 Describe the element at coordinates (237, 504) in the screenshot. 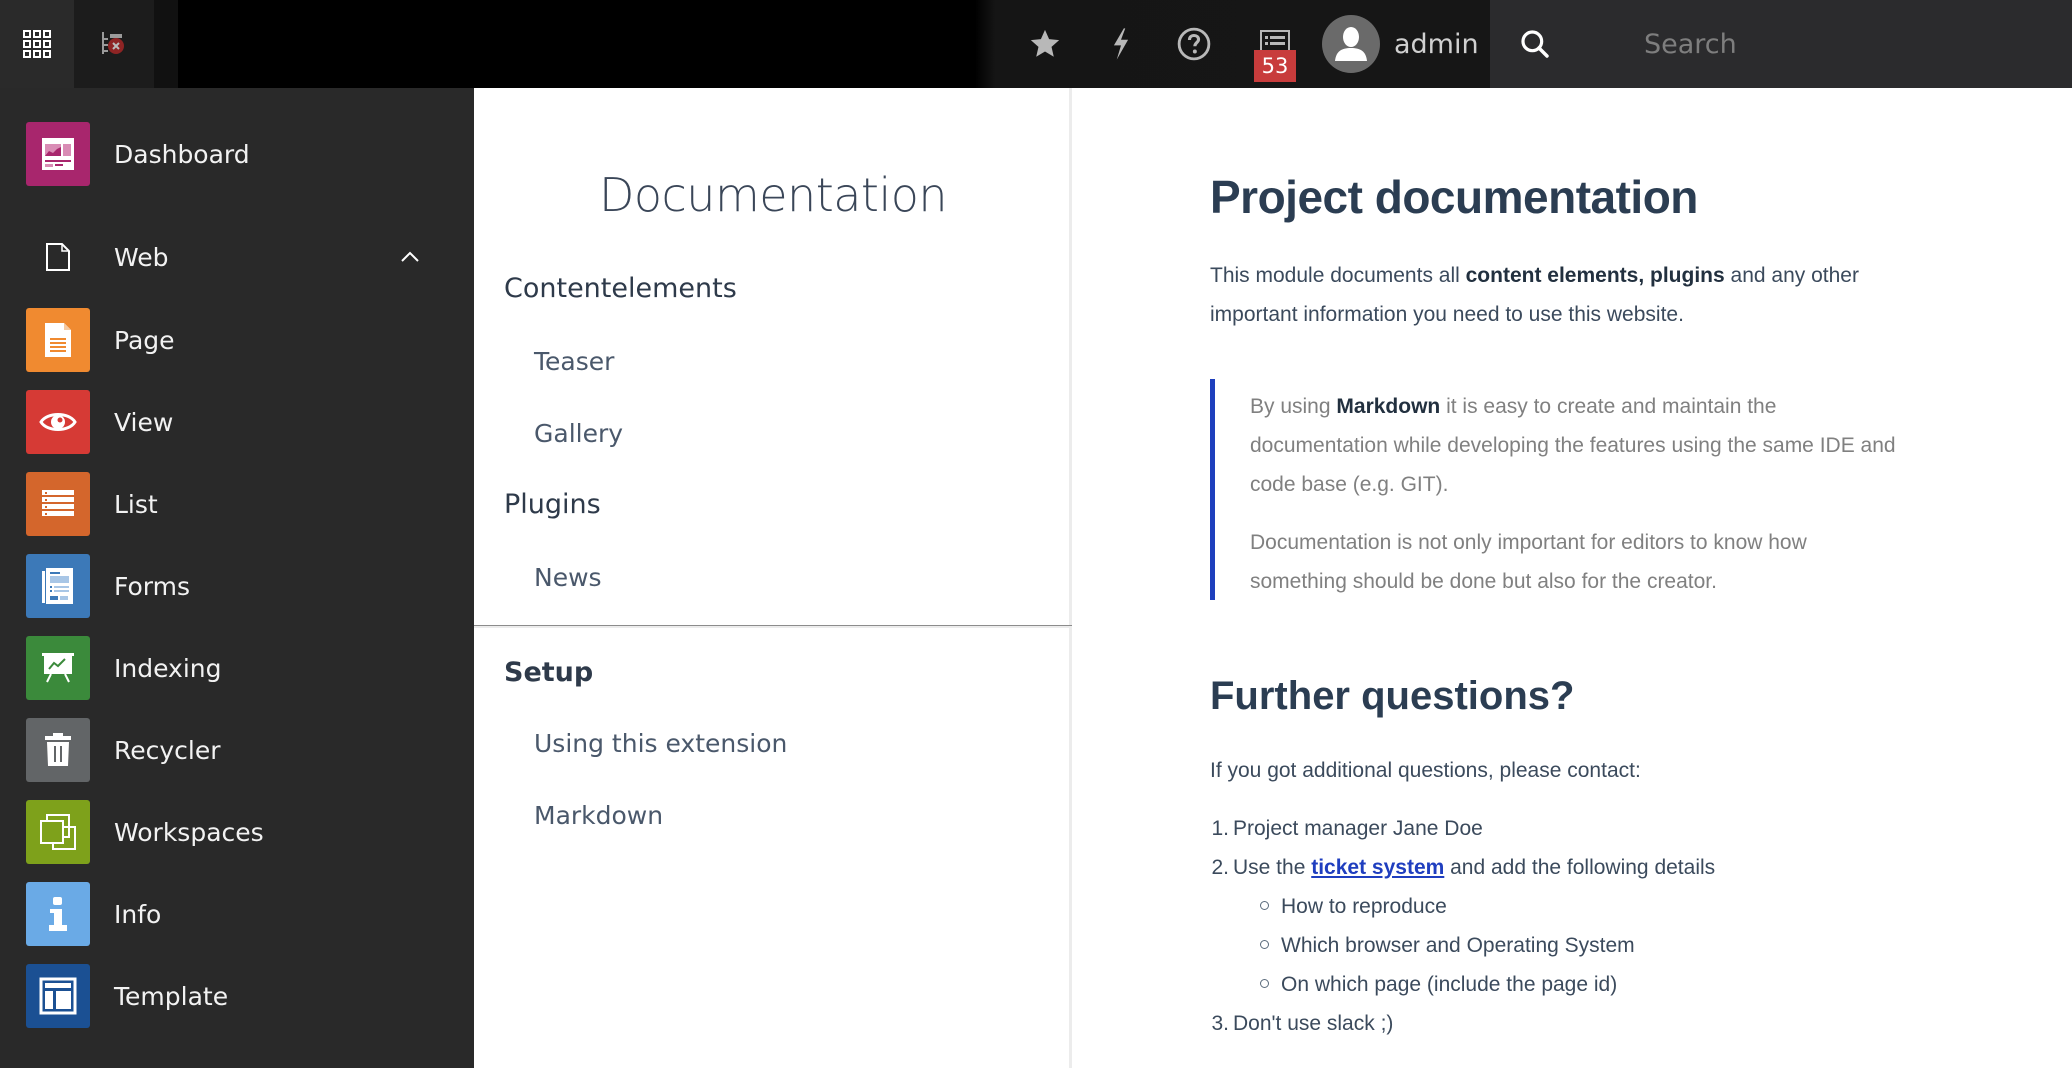

I see `sidebar-item-list: List` at that location.